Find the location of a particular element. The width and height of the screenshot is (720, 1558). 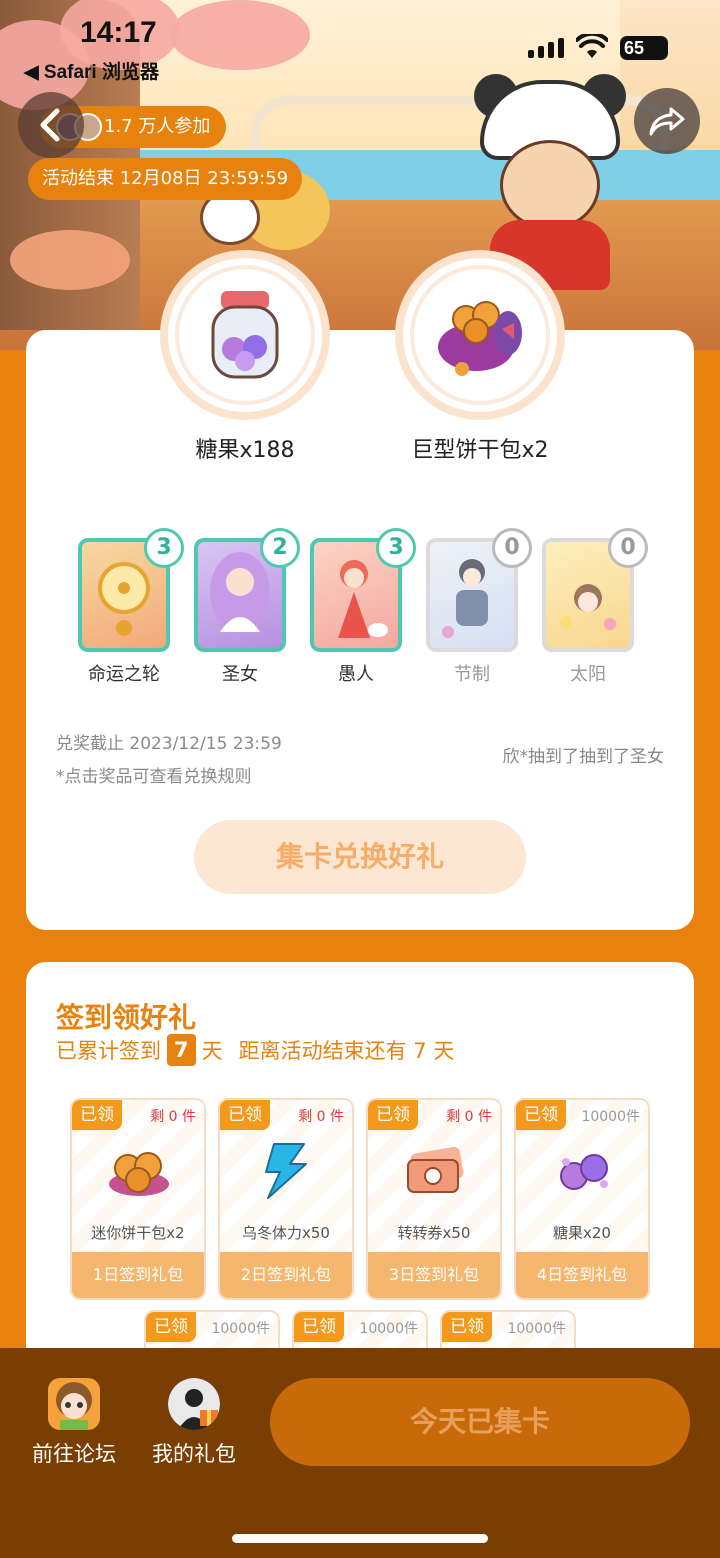

tarot-card-sun: 0 太阳 is located at coordinates (595, 607).